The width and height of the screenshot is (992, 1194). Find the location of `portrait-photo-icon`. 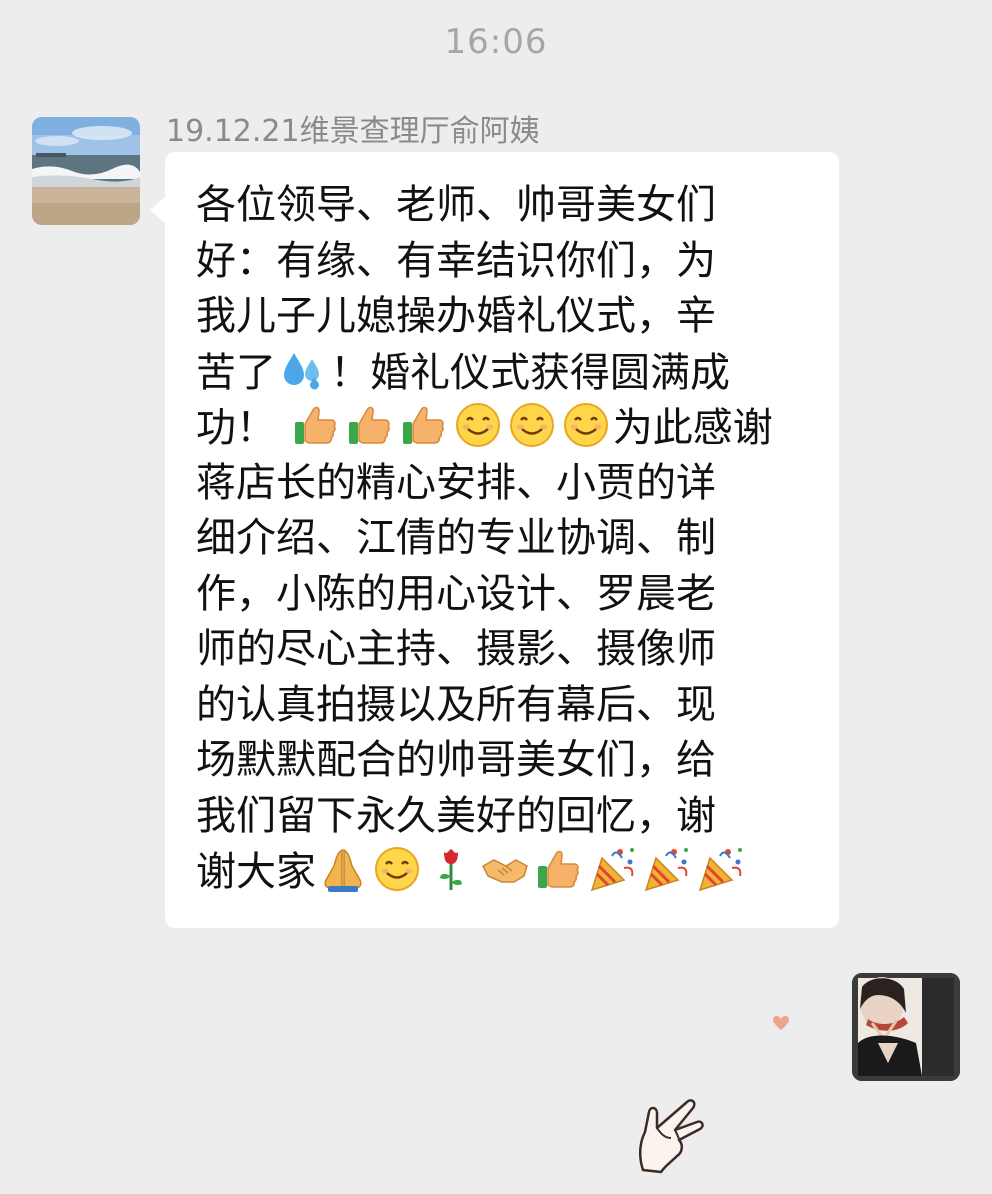

portrait-photo-icon is located at coordinates (906, 1027).